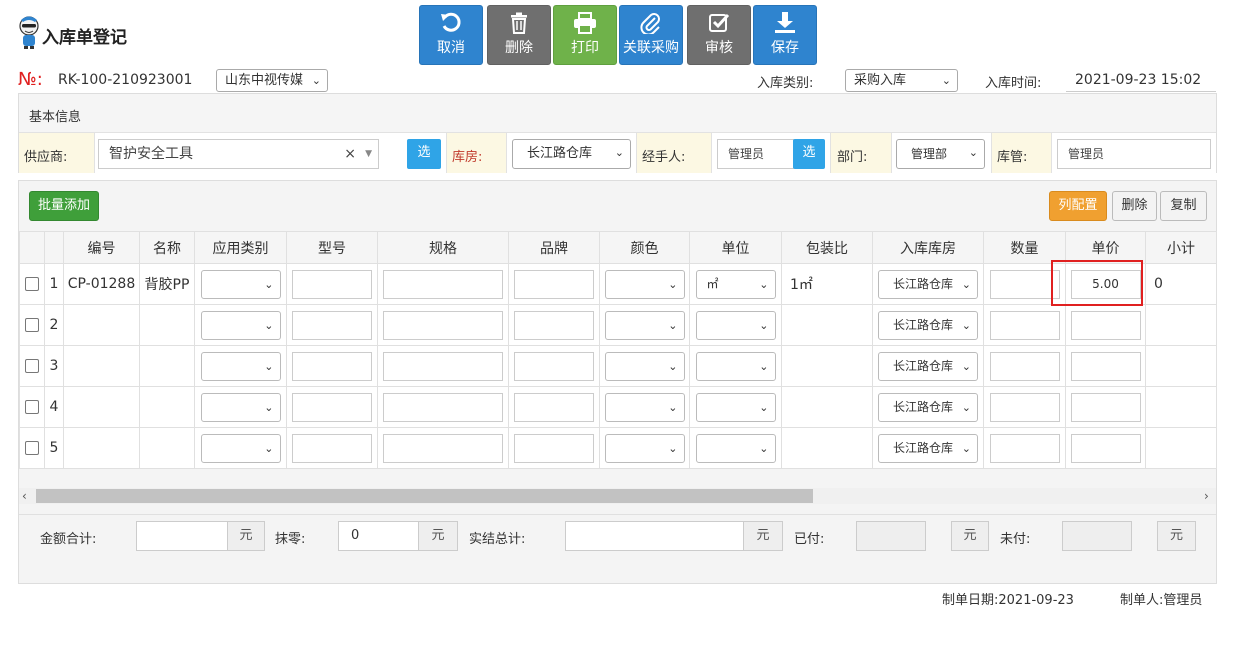  I want to click on brand-cell, so click(554, 448).